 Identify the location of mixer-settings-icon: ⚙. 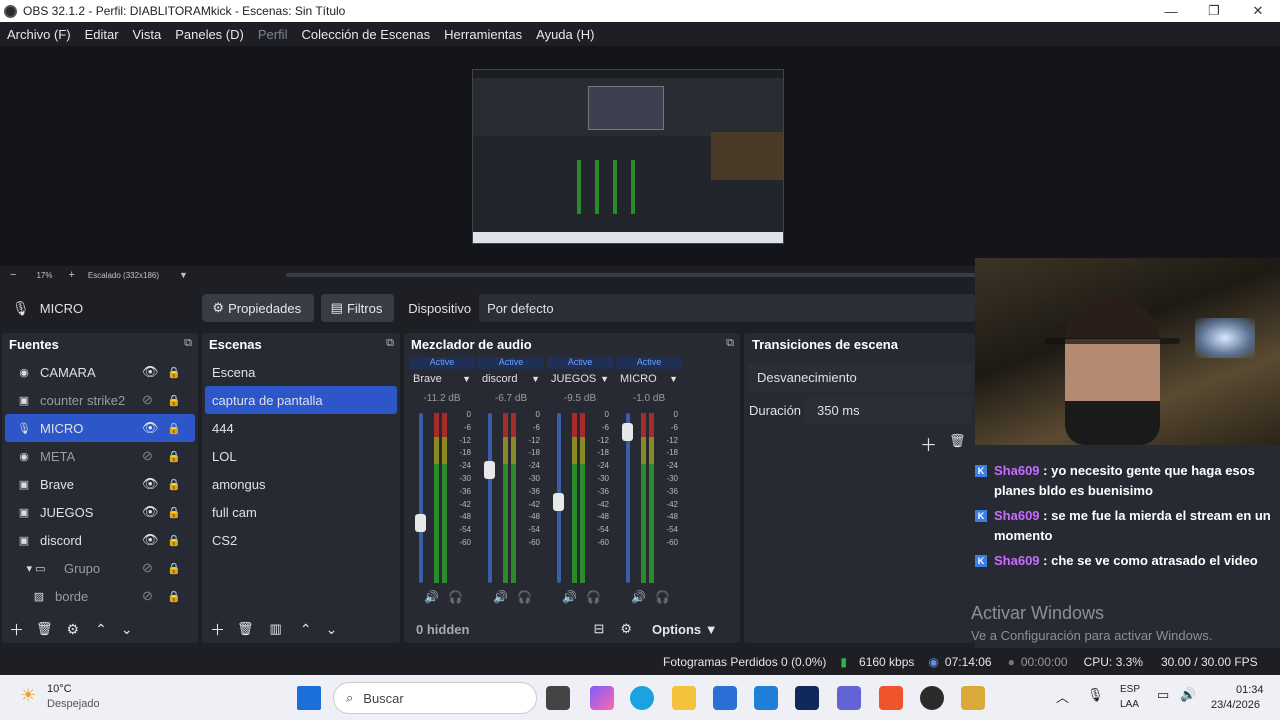
(626, 629).